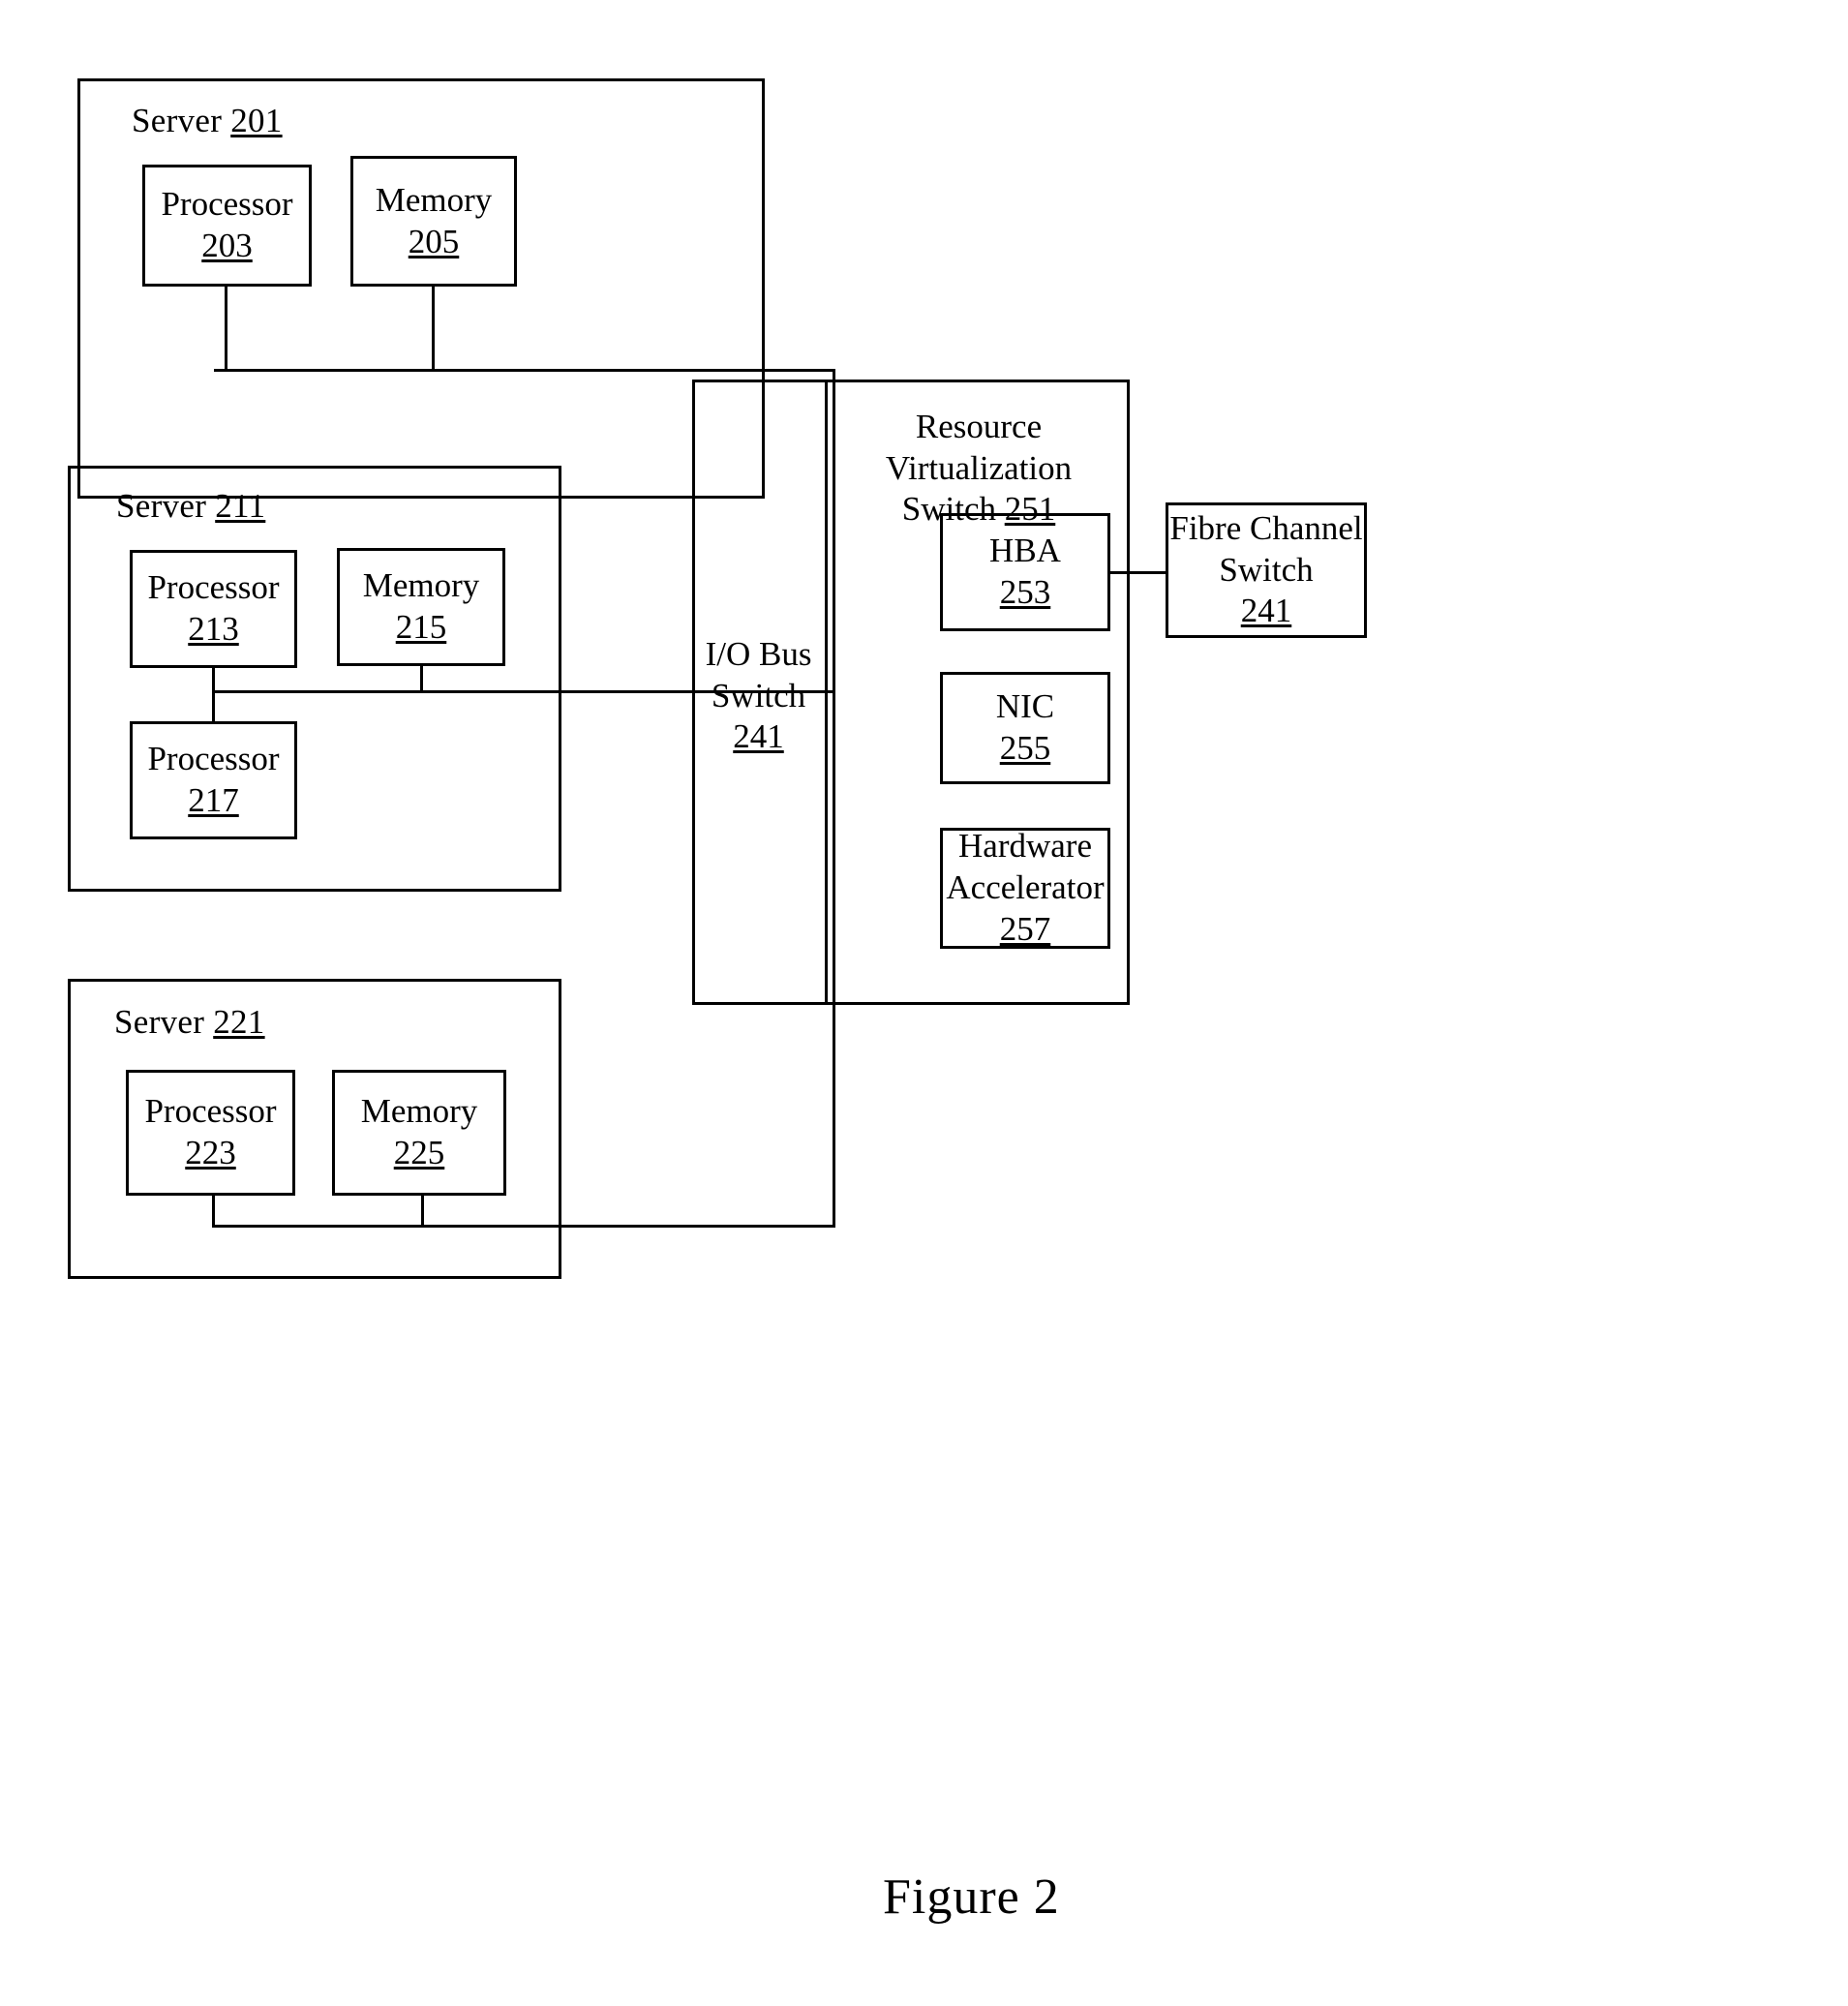 The width and height of the screenshot is (1848, 2006). I want to click on nic-255-name: NIC, so click(1025, 706).